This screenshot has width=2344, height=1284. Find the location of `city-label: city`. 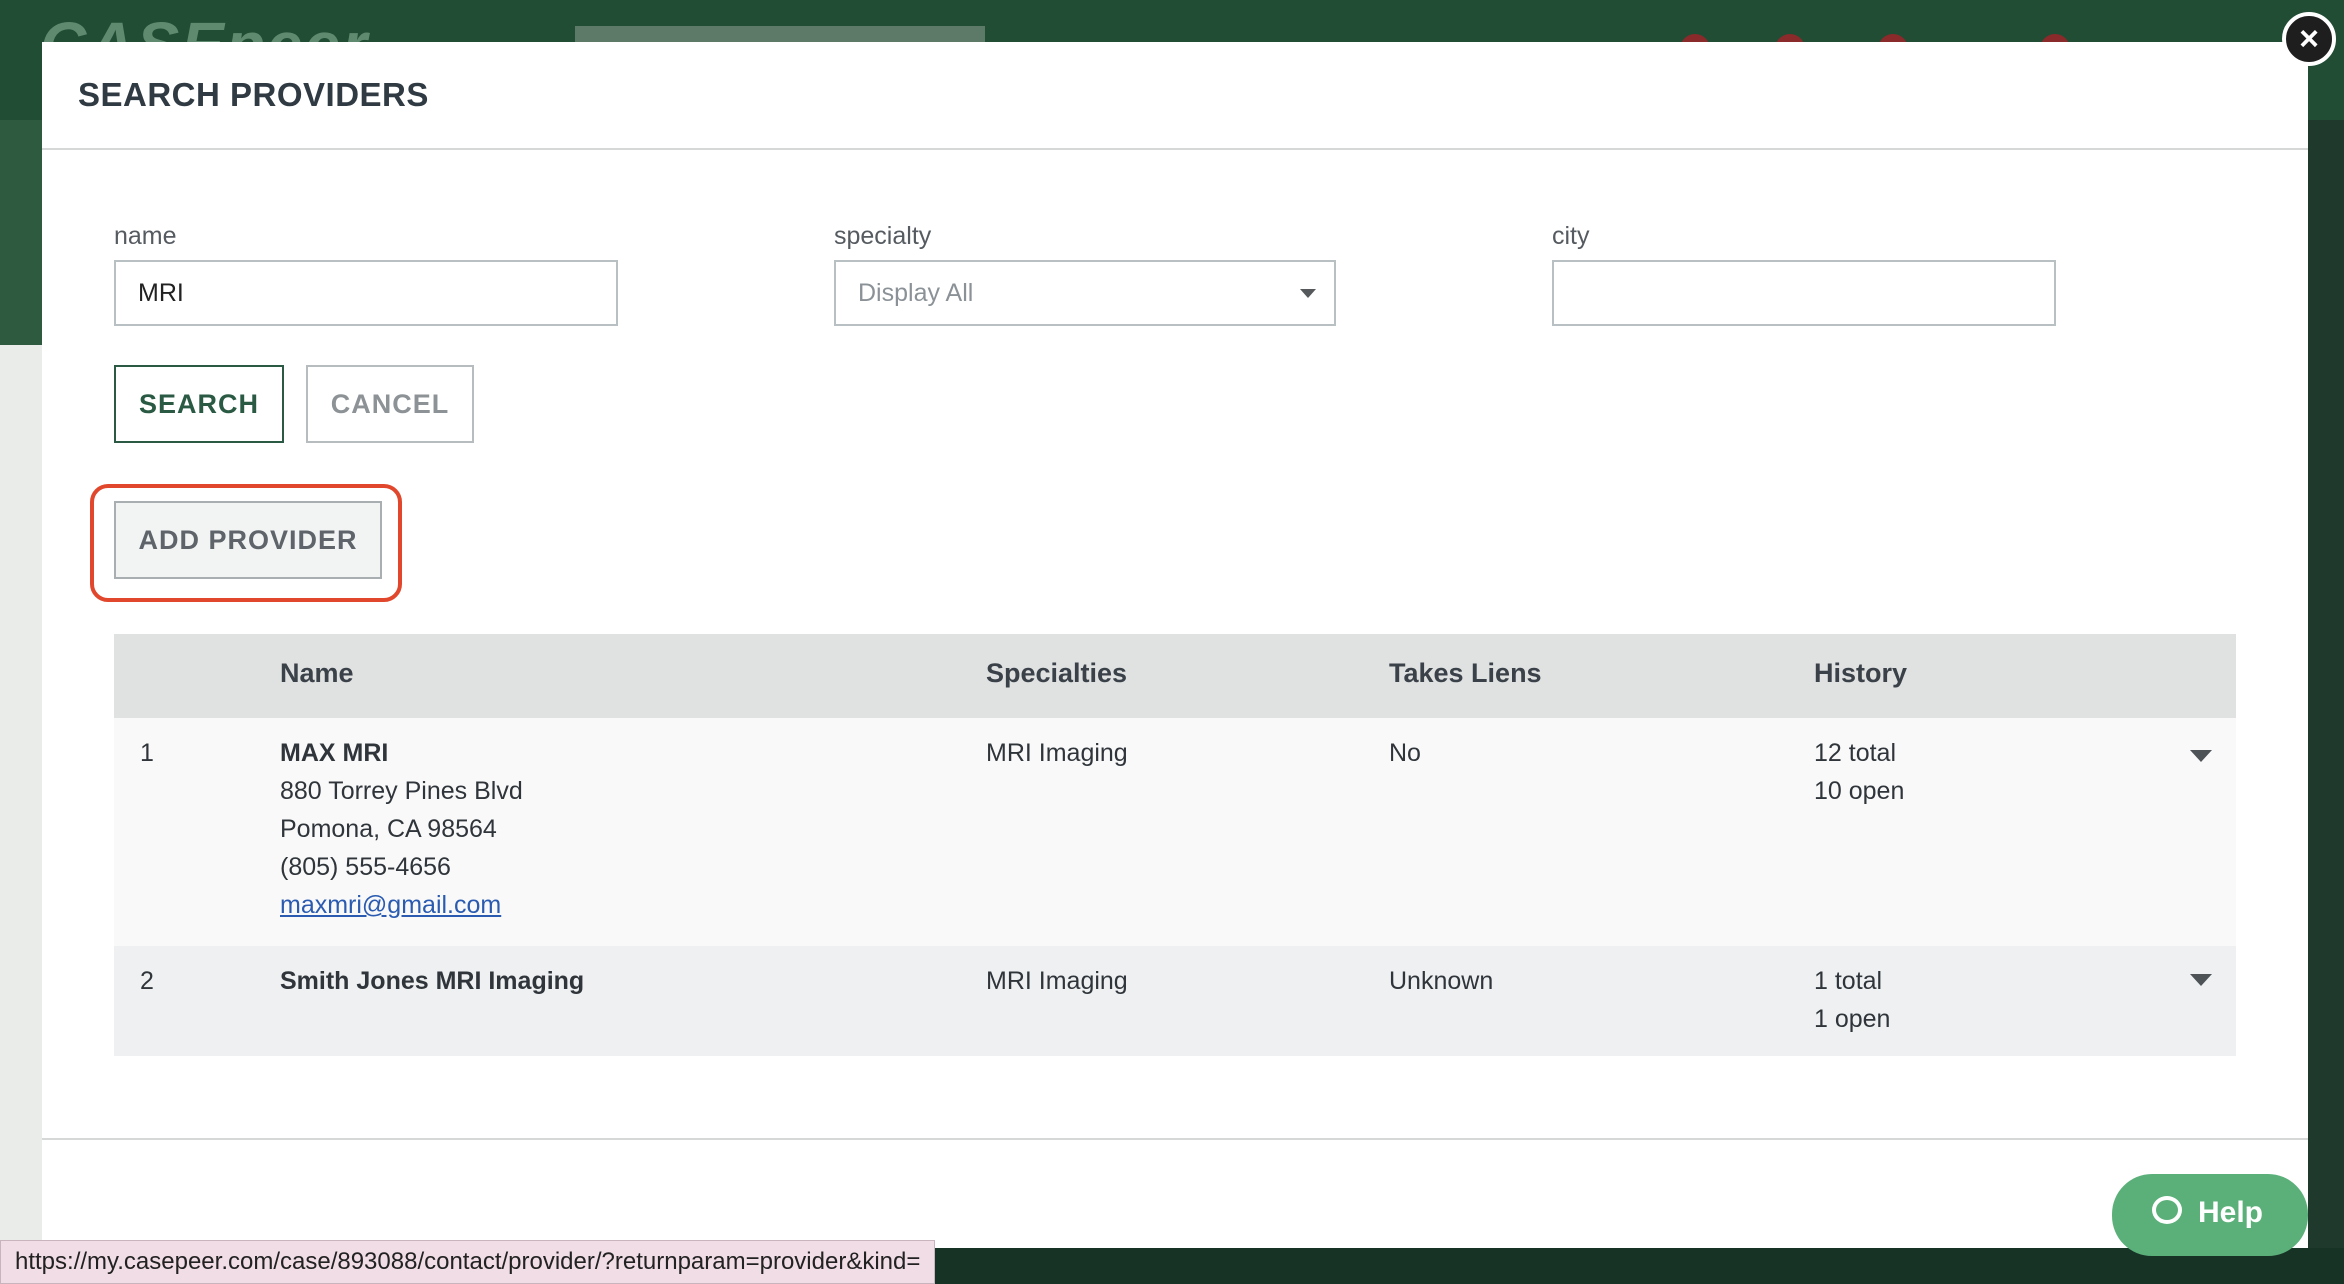

city-label: city is located at coordinates (1571, 236).